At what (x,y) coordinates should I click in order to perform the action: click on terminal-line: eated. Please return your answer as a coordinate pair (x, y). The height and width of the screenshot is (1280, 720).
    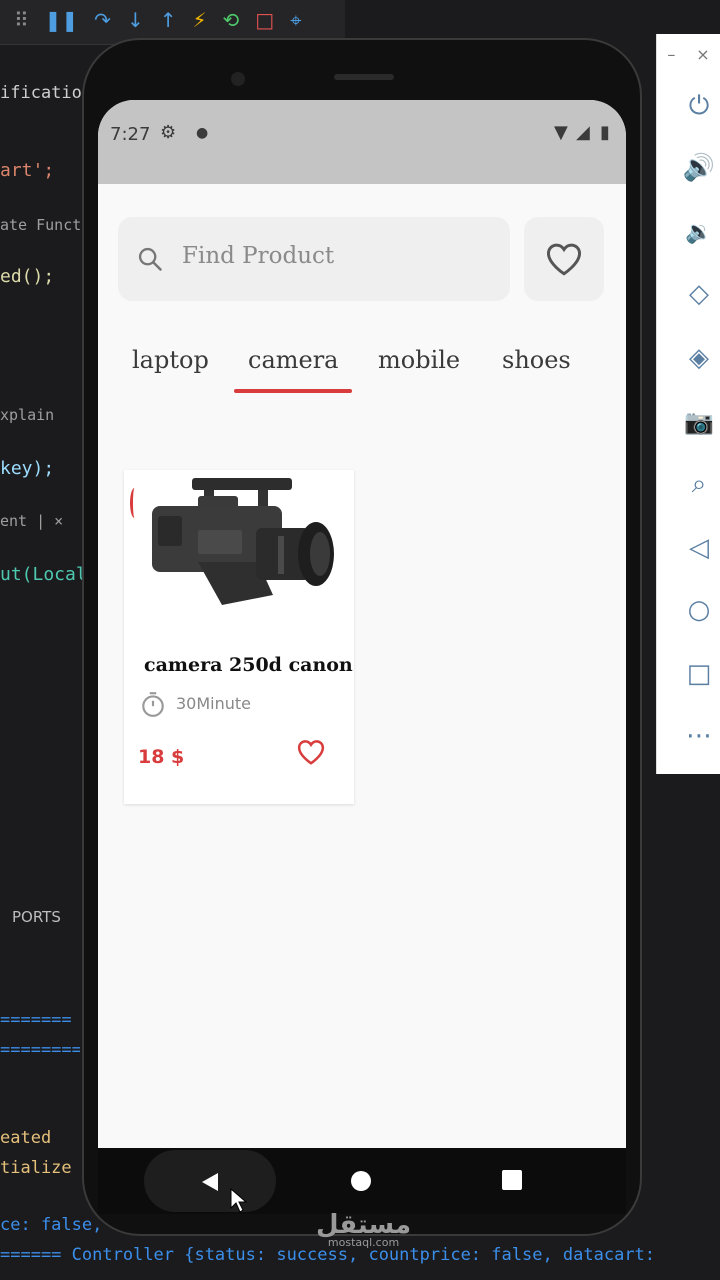
    Looking at the image, I should click on (26, 1138).